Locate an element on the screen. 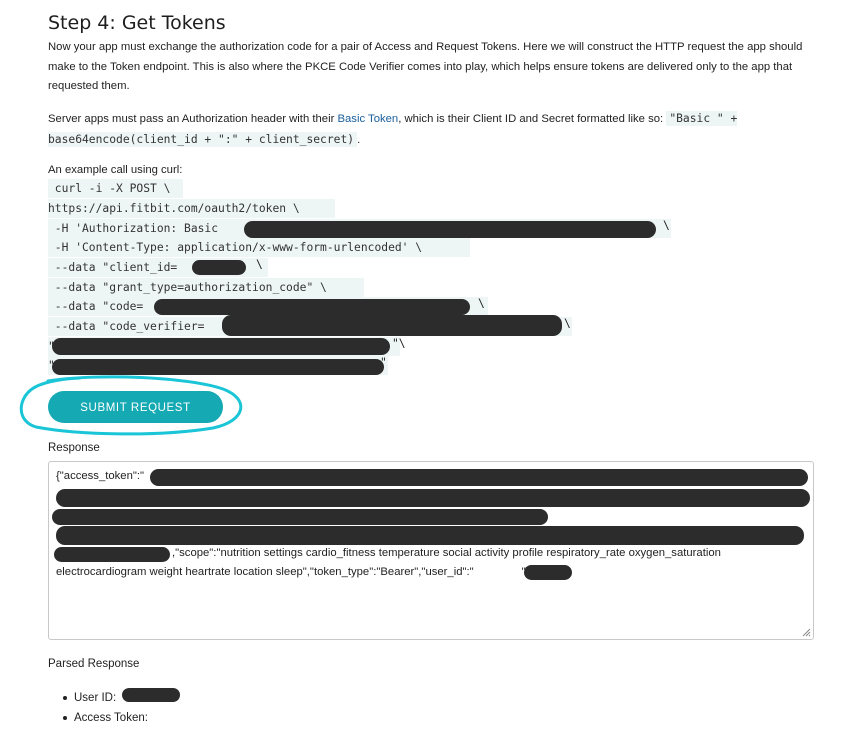  submit-request-button: SUBMIT REQUEST is located at coordinates (135, 407).